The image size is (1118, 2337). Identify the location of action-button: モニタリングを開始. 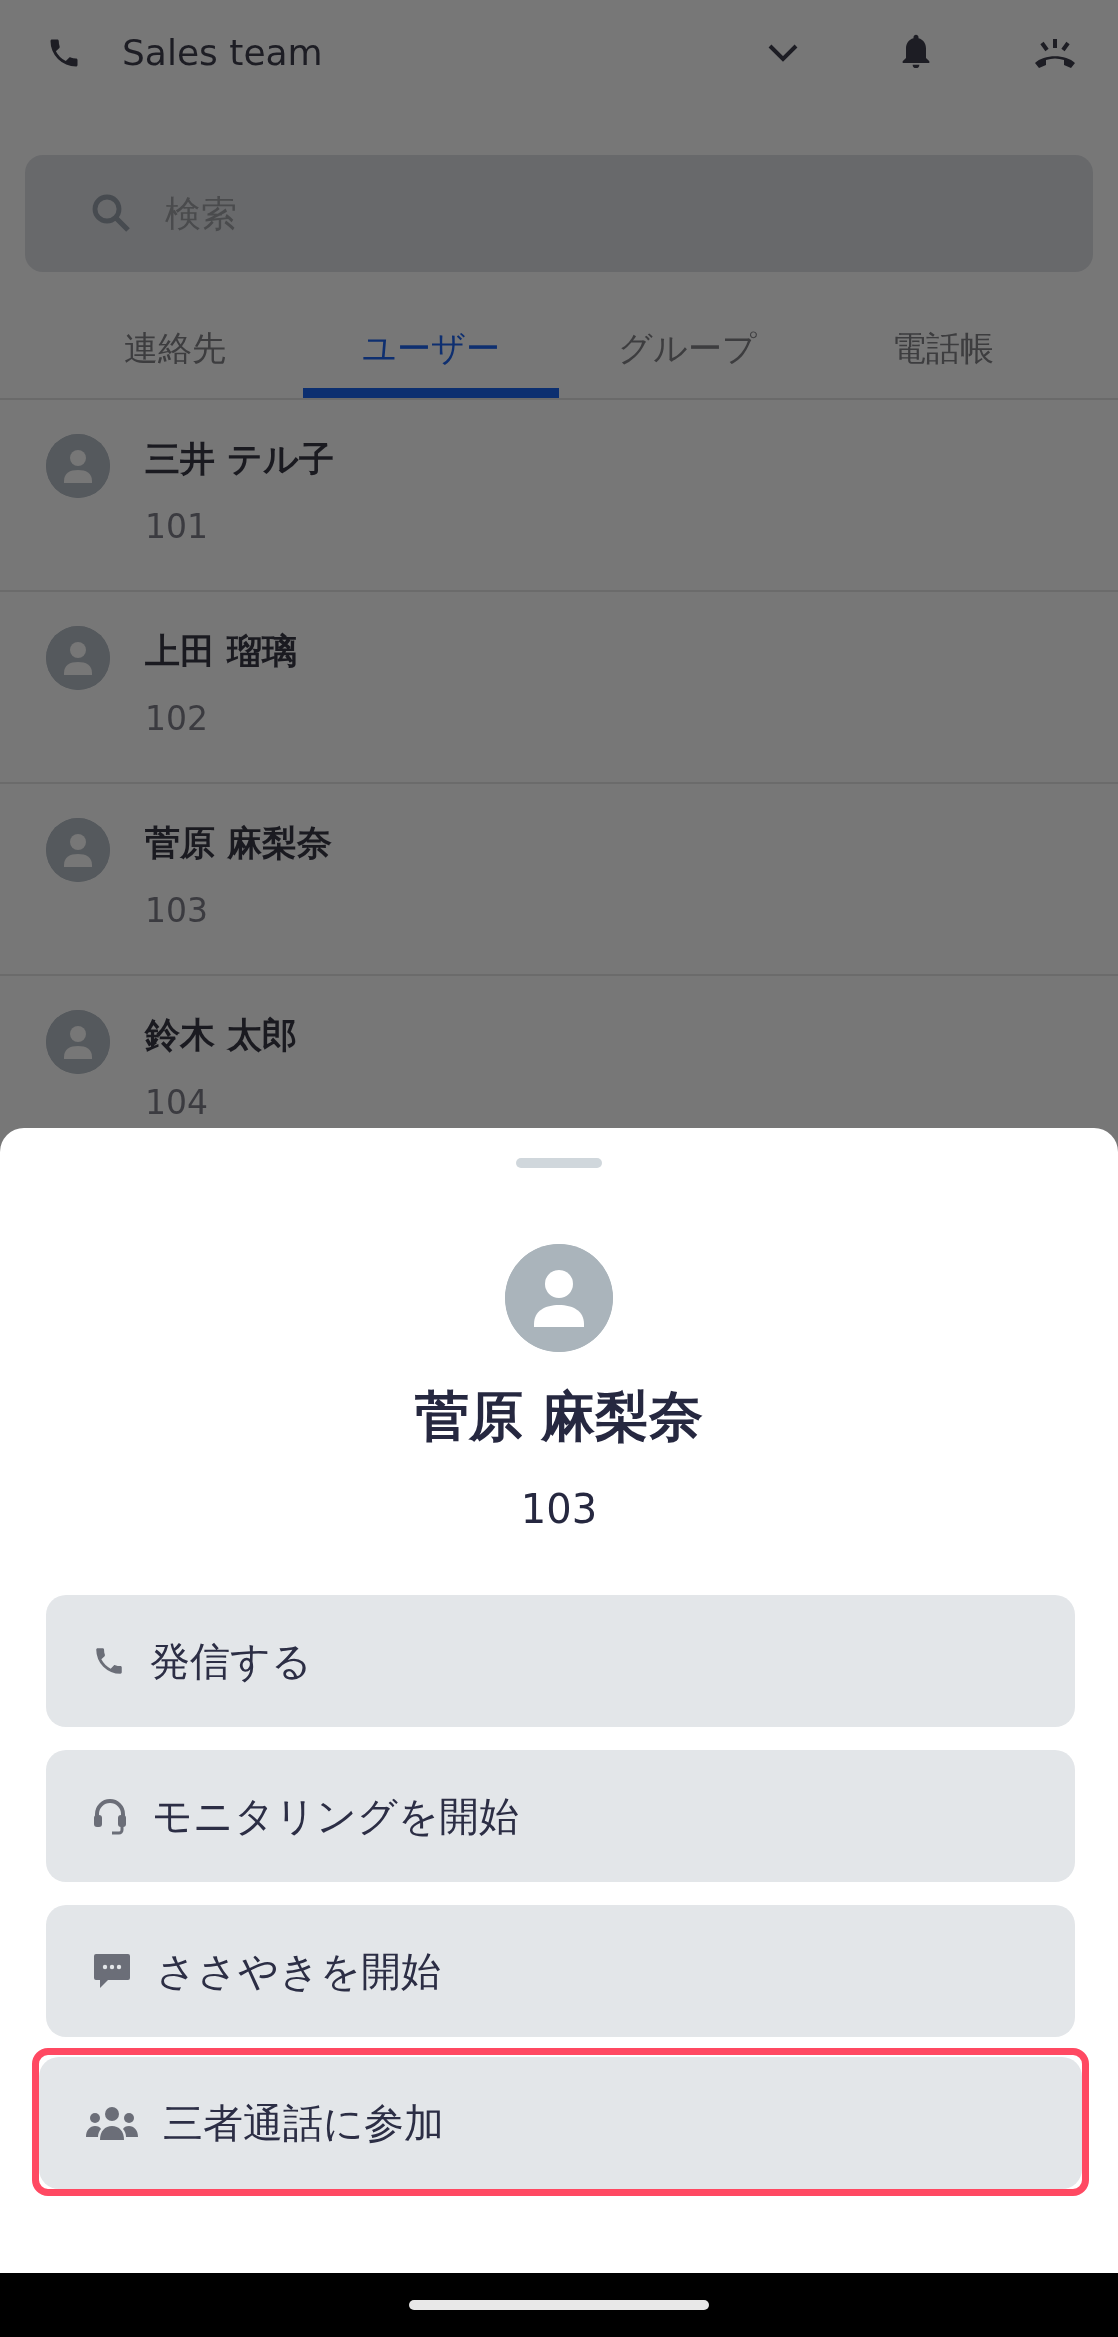
(560, 1816).